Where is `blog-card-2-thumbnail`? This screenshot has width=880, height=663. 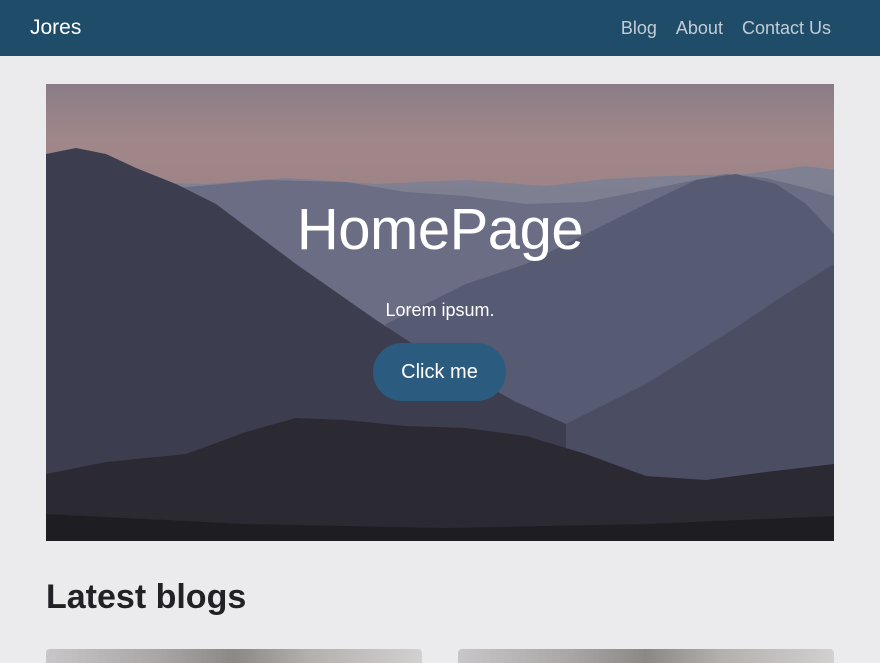 blog-card-2-thumbnail is located at coordinates (646, 656).